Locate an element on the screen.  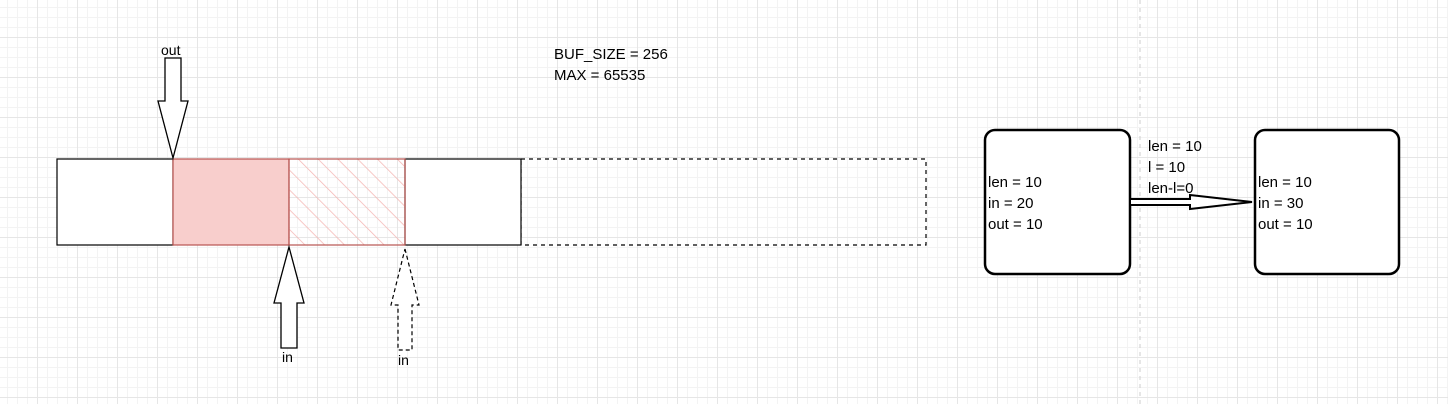
state-before-out: out = 10 is located at coordinates (1015, 224).